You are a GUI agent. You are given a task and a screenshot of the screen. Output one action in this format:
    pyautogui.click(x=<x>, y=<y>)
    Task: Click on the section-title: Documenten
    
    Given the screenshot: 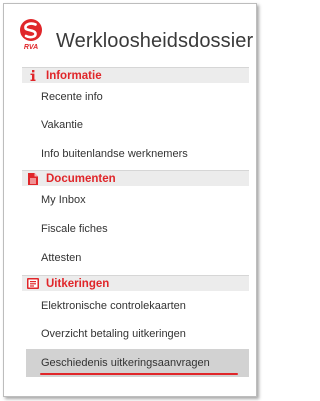 What is the action you would take?
    pyautogui.click(x=81, y=178)
    